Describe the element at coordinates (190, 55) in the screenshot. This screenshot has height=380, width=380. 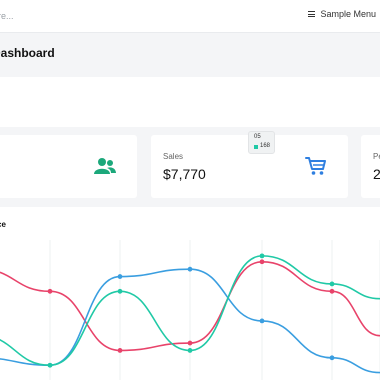
I see `subheader: Dashboard` at that location.